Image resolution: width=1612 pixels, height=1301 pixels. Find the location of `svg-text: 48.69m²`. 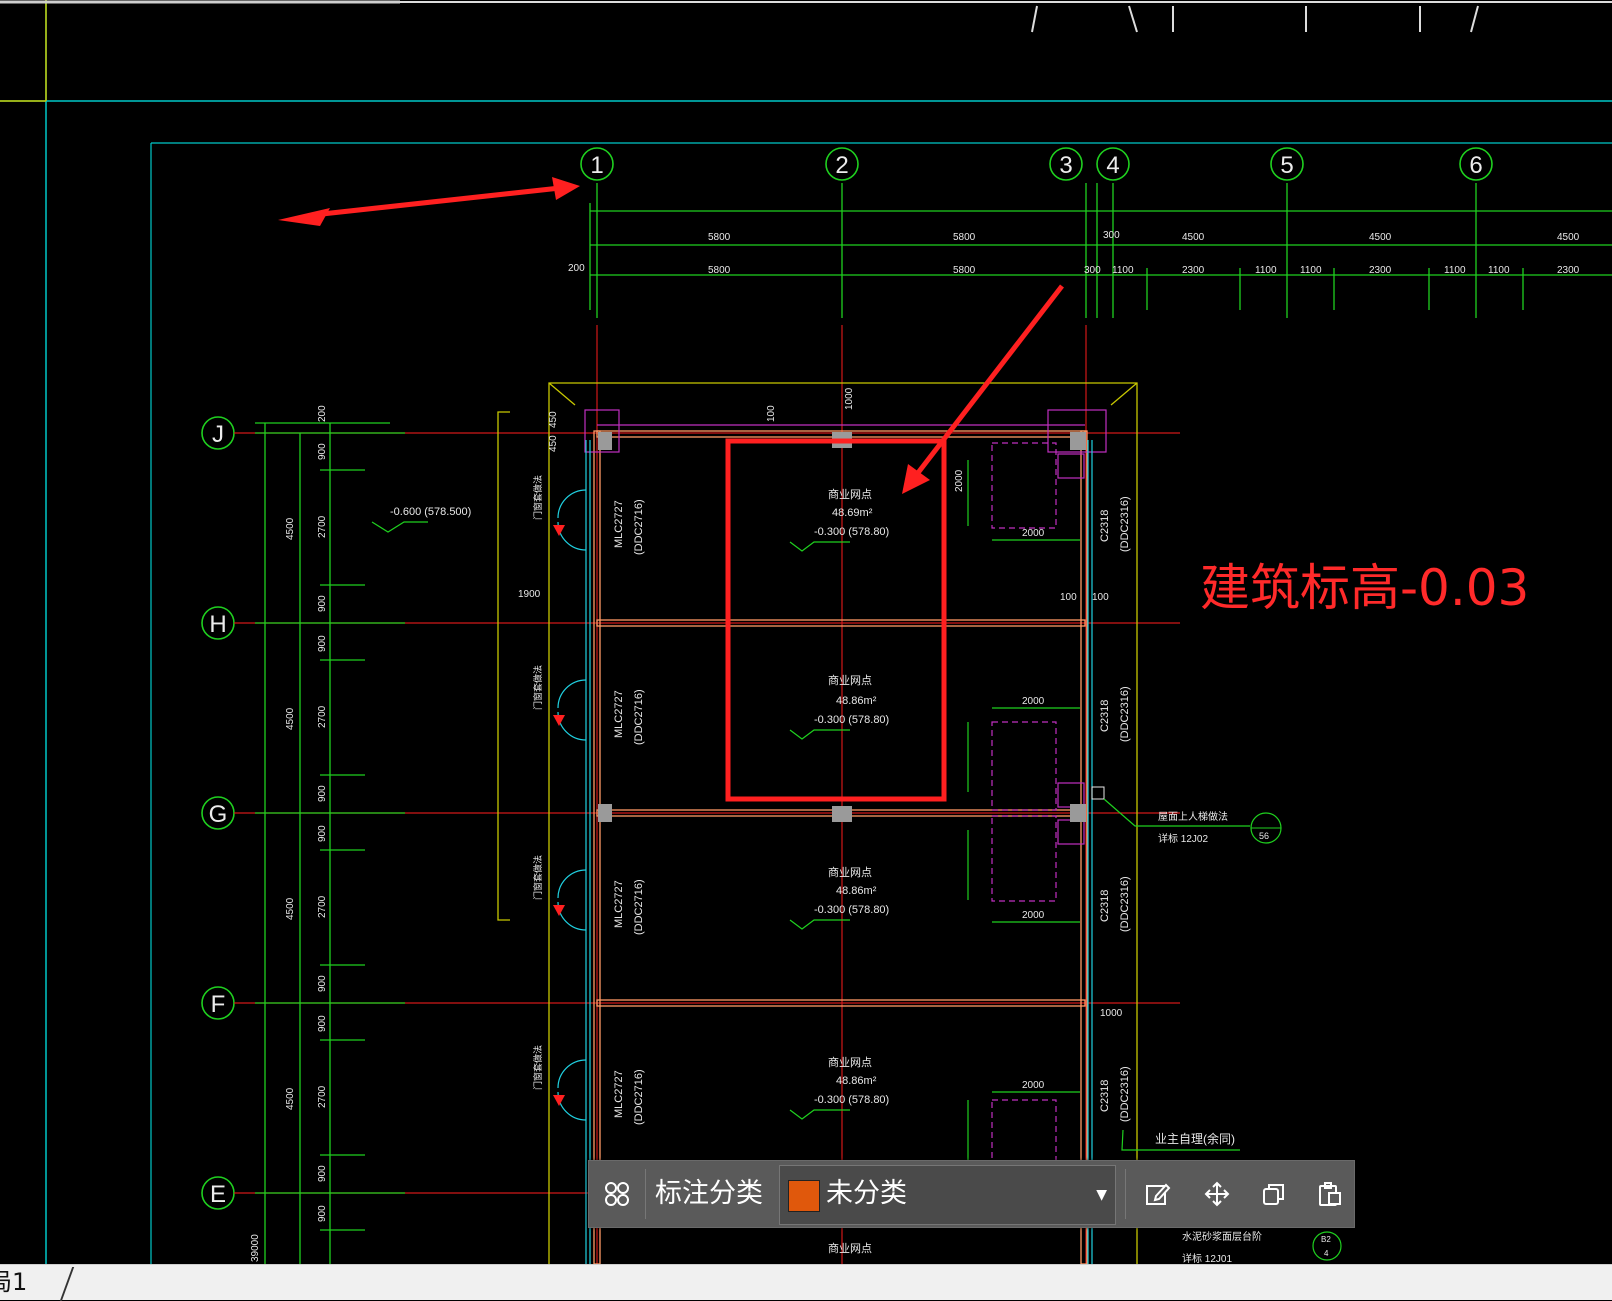

svg-text: 48.69m² is located at coordinates (852, 513).